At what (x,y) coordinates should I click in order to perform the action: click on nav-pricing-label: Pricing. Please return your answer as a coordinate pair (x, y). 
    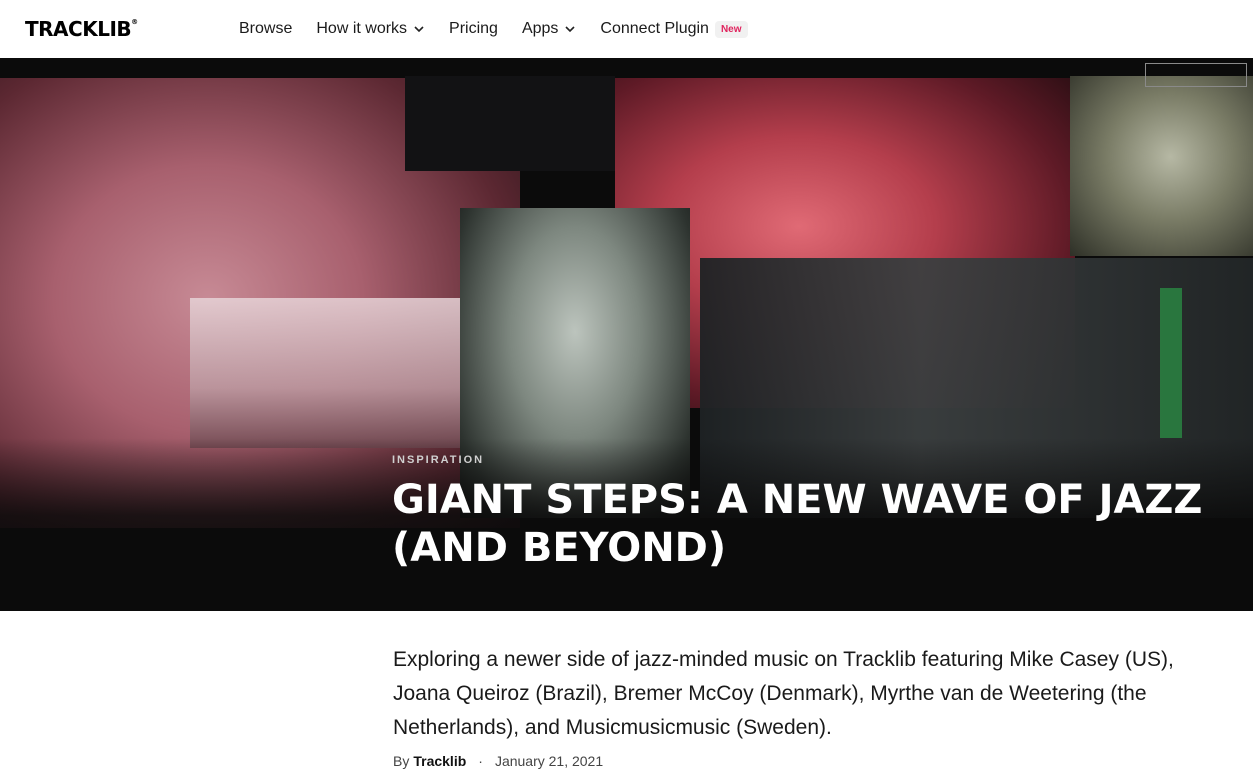
    Looking at the image, I should click on (473, 28).